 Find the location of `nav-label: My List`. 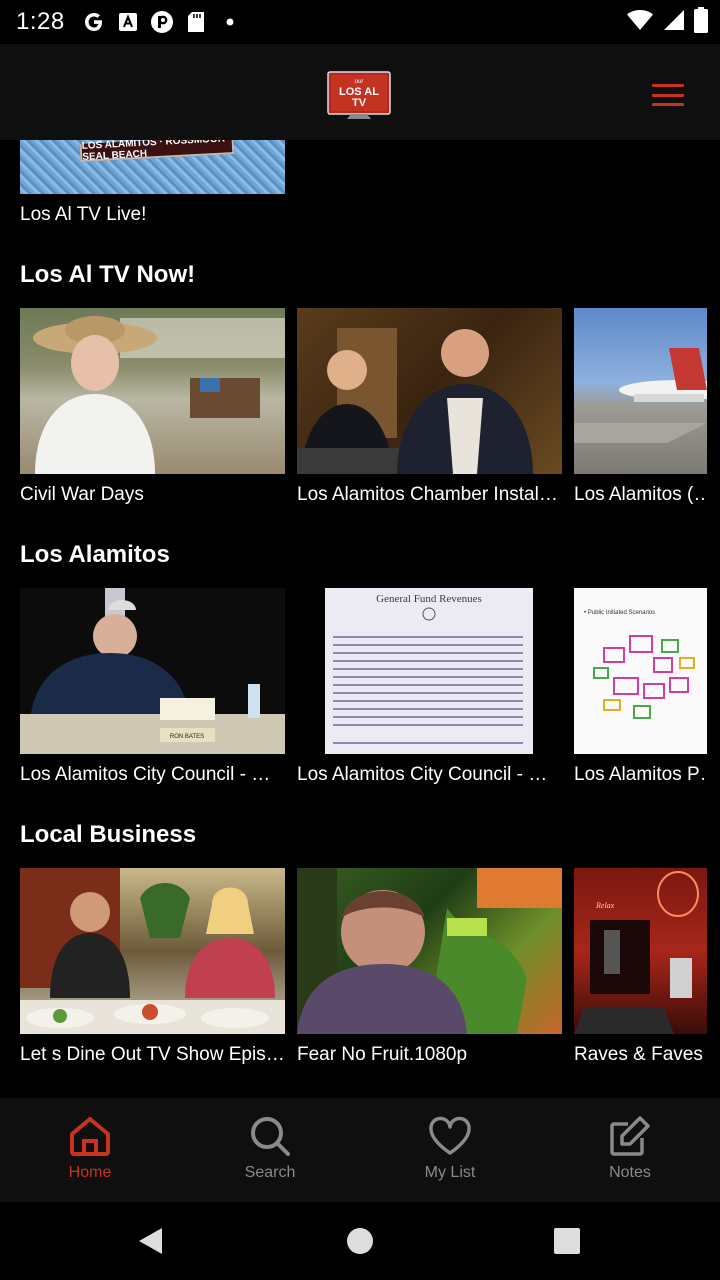

nav-label: My List is located at coordinates (450, 1172).